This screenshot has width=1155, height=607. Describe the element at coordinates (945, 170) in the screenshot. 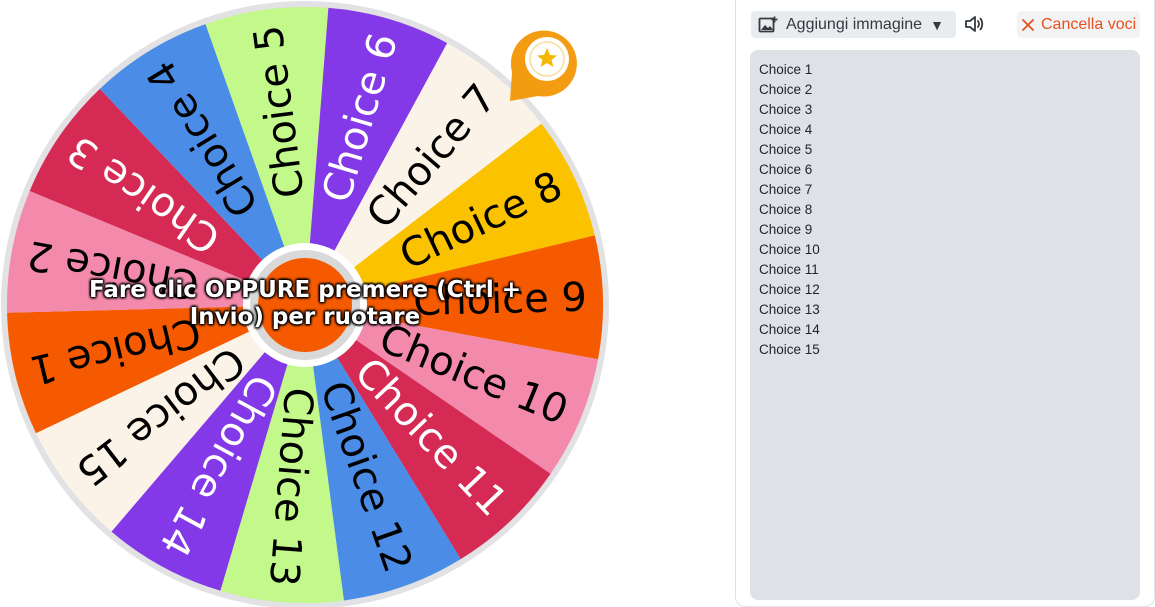

I see `entry-line: Choice 6` at that location.